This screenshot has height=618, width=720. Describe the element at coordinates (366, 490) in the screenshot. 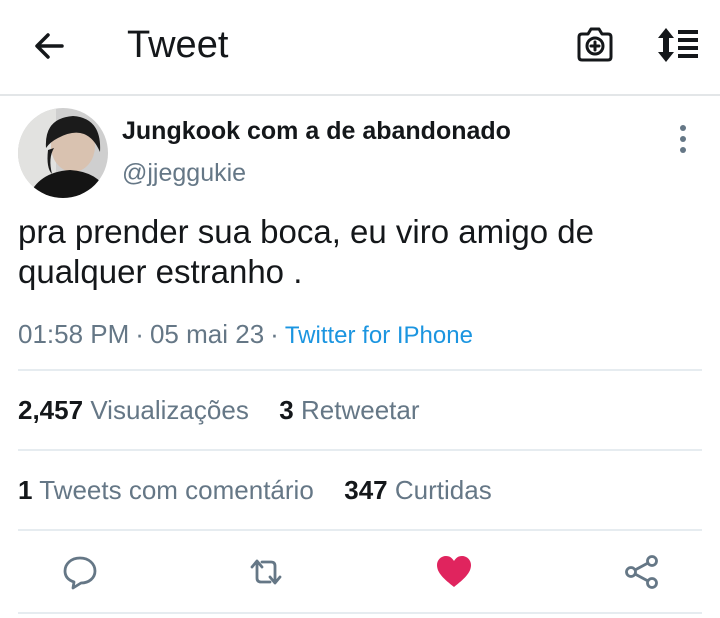

I see `likes-count: 347` at that location.